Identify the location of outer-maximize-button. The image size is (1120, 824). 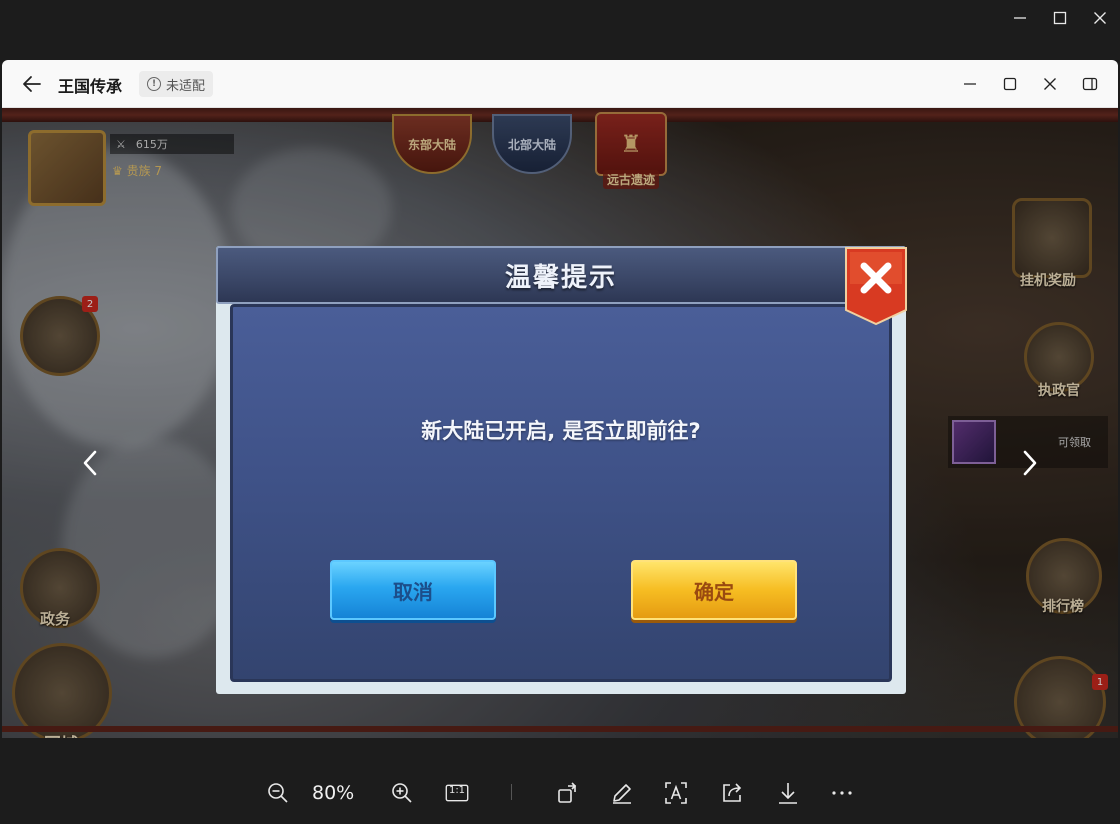
(1060, 18).